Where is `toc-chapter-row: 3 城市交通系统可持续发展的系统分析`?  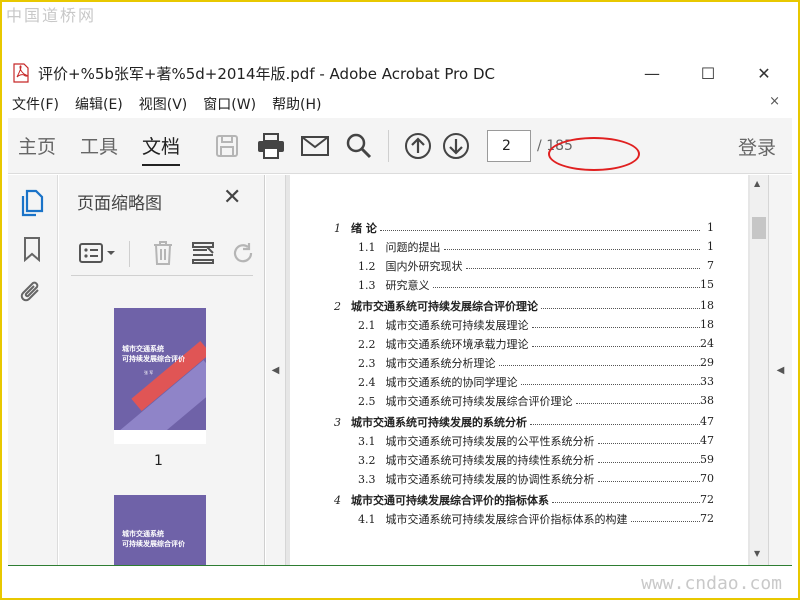
toc-chapter-row: 3 城市交通系统可持续发展的系统分析 is located at coordinates (430, 422).